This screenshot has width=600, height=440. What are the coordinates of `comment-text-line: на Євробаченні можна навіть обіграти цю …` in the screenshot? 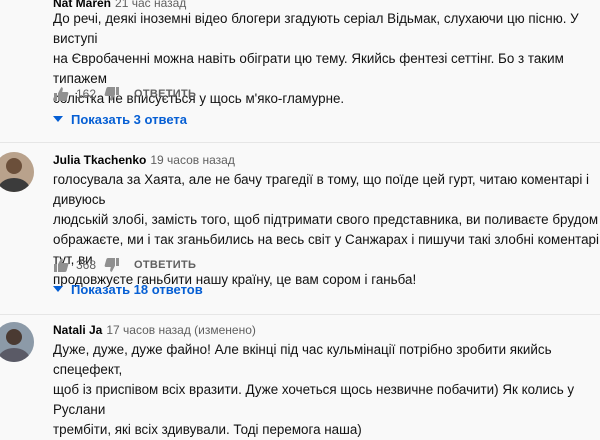 It's located at (308, 68).